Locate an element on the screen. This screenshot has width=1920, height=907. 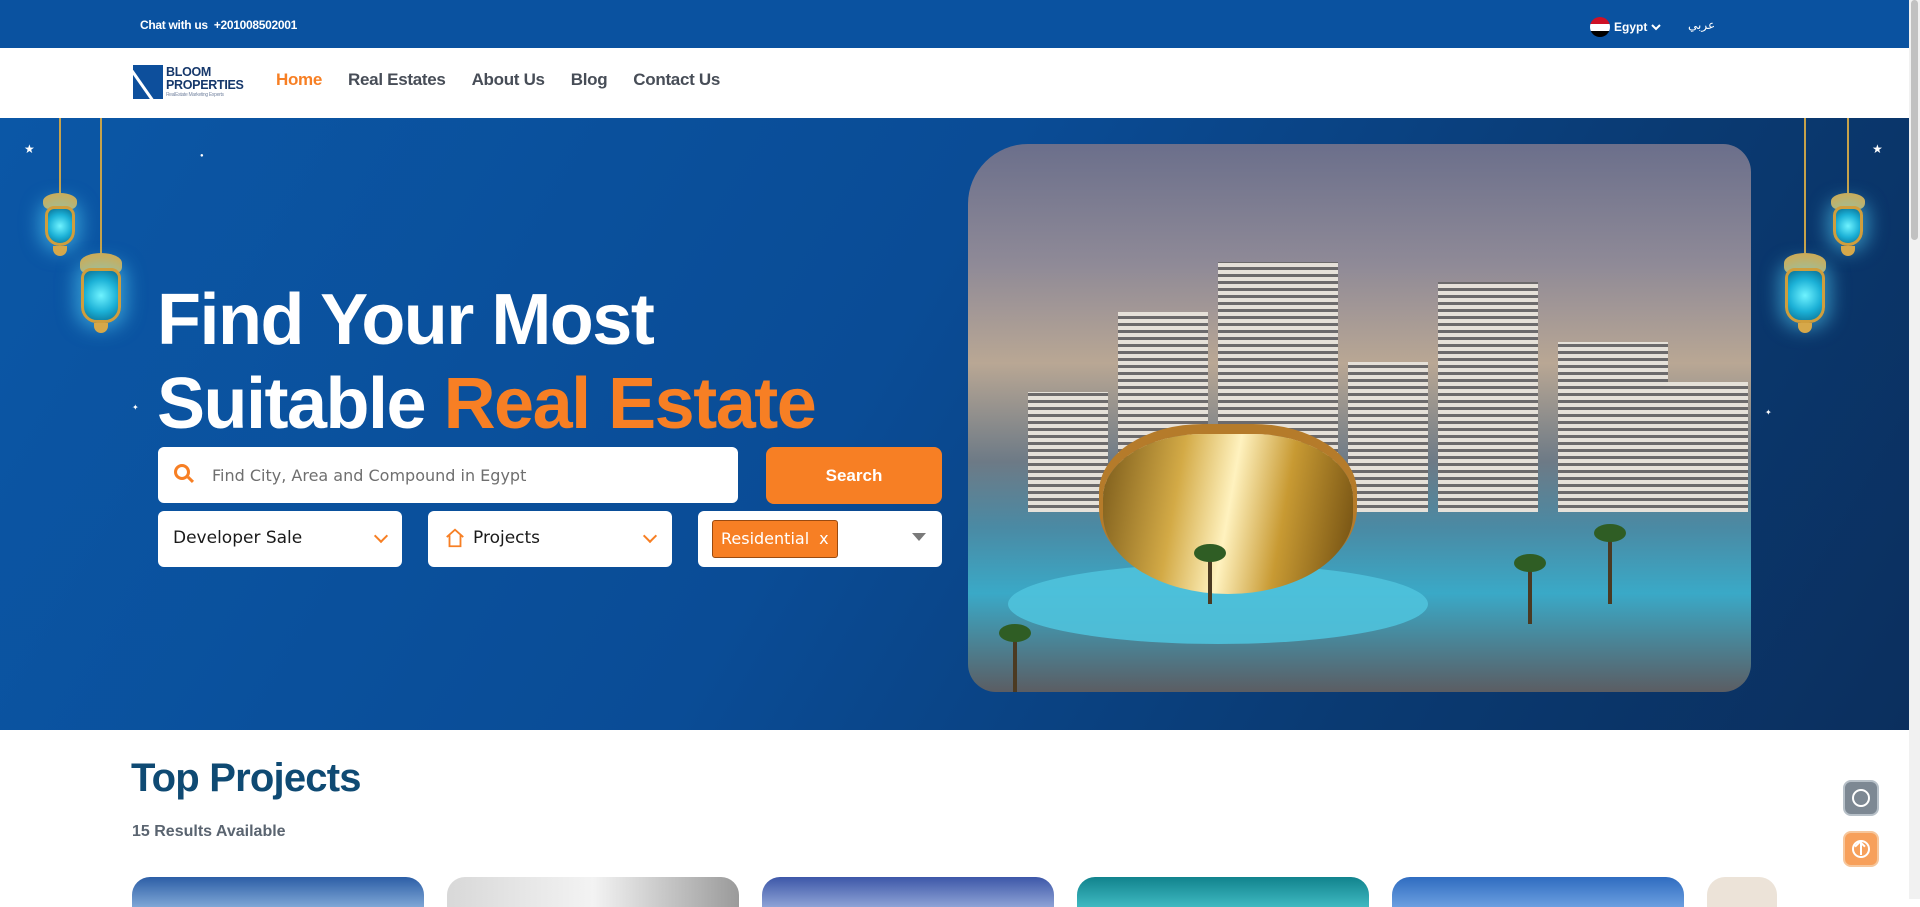
category-multiselect: Residential x is located at coordinates (820, 539).